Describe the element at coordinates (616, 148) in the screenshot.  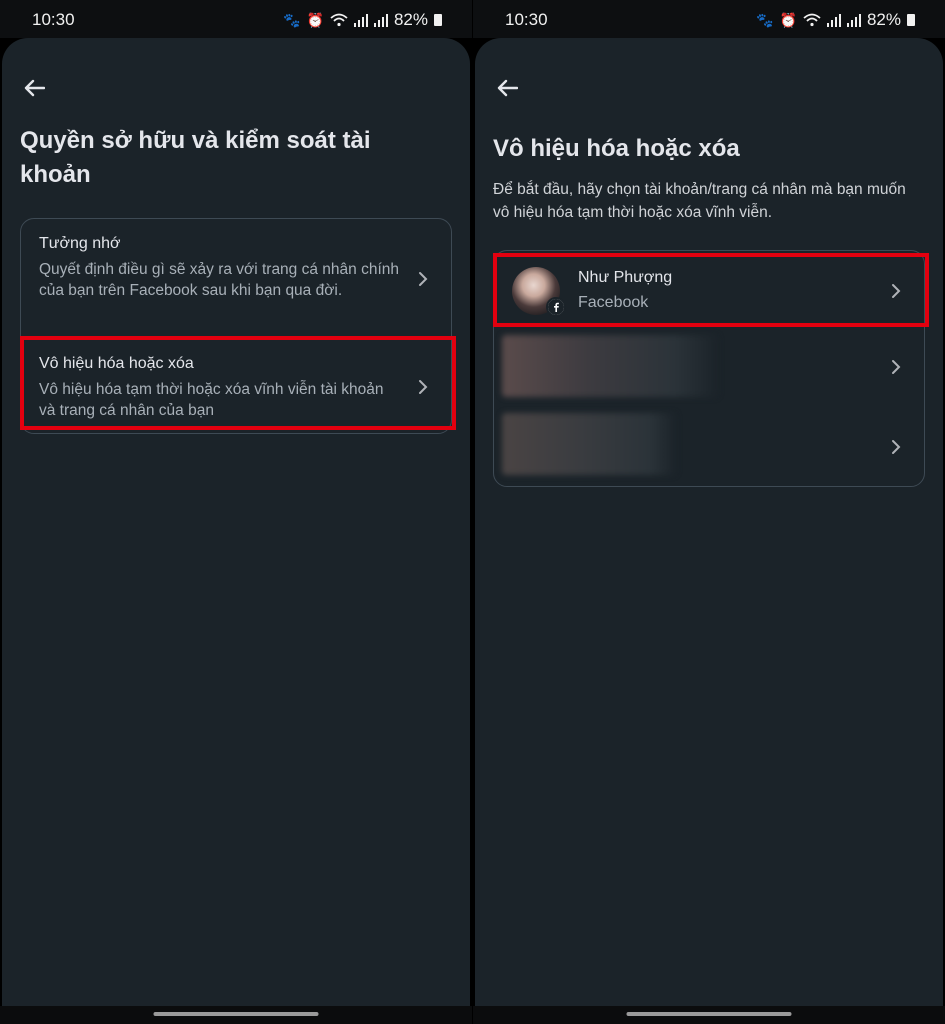
I see `page-title: Vô hiệu hóa hoặc xóa` at that location.